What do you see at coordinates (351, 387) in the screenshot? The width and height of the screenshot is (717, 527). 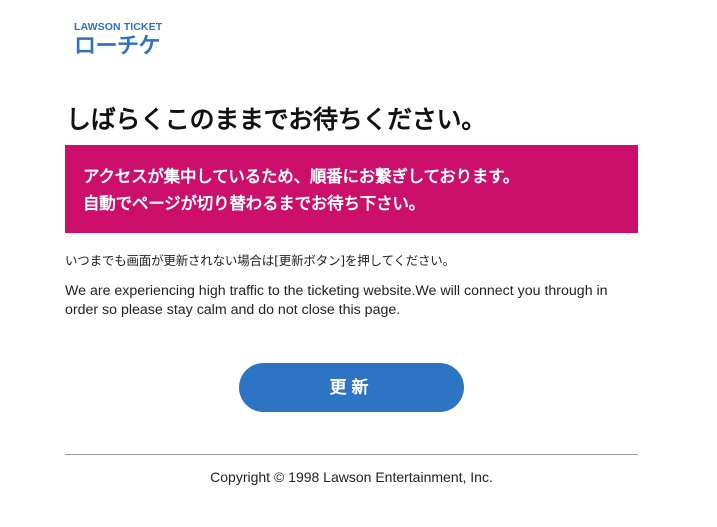 I see `refresh-button: 更新` at bounding box center [351, 387].